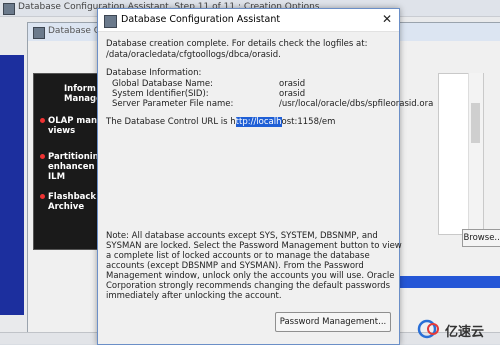  What do you see at coordinates (194, 296) in the screenshot?
I see `note-line: immediately after unlocking the account.` at bounding box center [194, 296].